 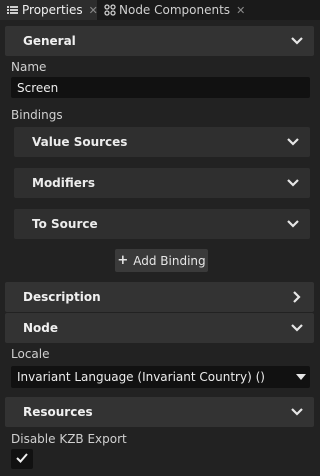 What do you see at coordinates (63, 183) in the screenshot?
I see `modifiers-title: Modifiers` at bounding box center [63, 183].